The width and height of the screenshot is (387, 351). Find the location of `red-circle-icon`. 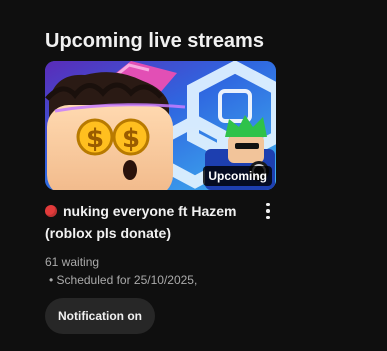

red-circle-icon is located at coordinates (51, 211).